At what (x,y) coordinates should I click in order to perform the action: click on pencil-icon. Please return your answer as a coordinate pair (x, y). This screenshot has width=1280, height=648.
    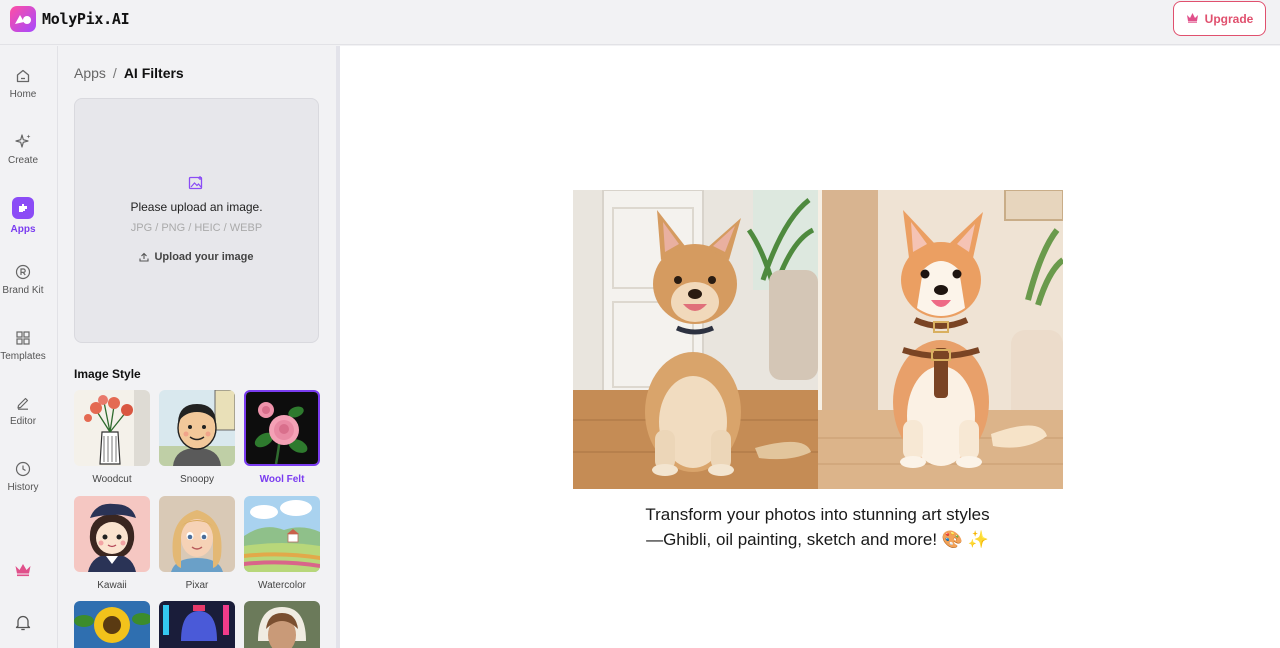
    Looking at the image, I should click on (23, 403).